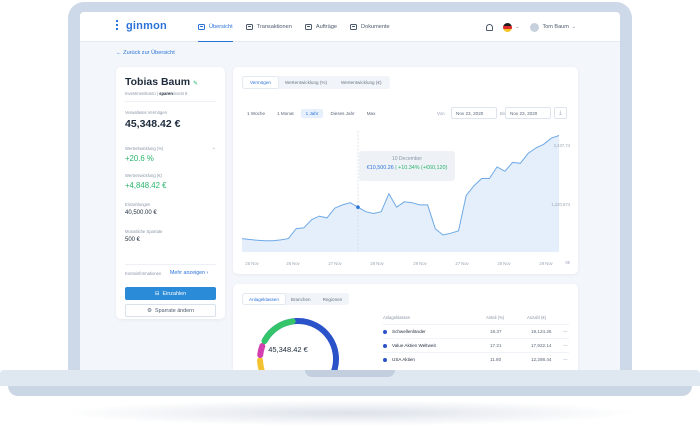  Describe the element at coordinates (350, 413) in the screenshot. I see `laptop-shadow` at that location.